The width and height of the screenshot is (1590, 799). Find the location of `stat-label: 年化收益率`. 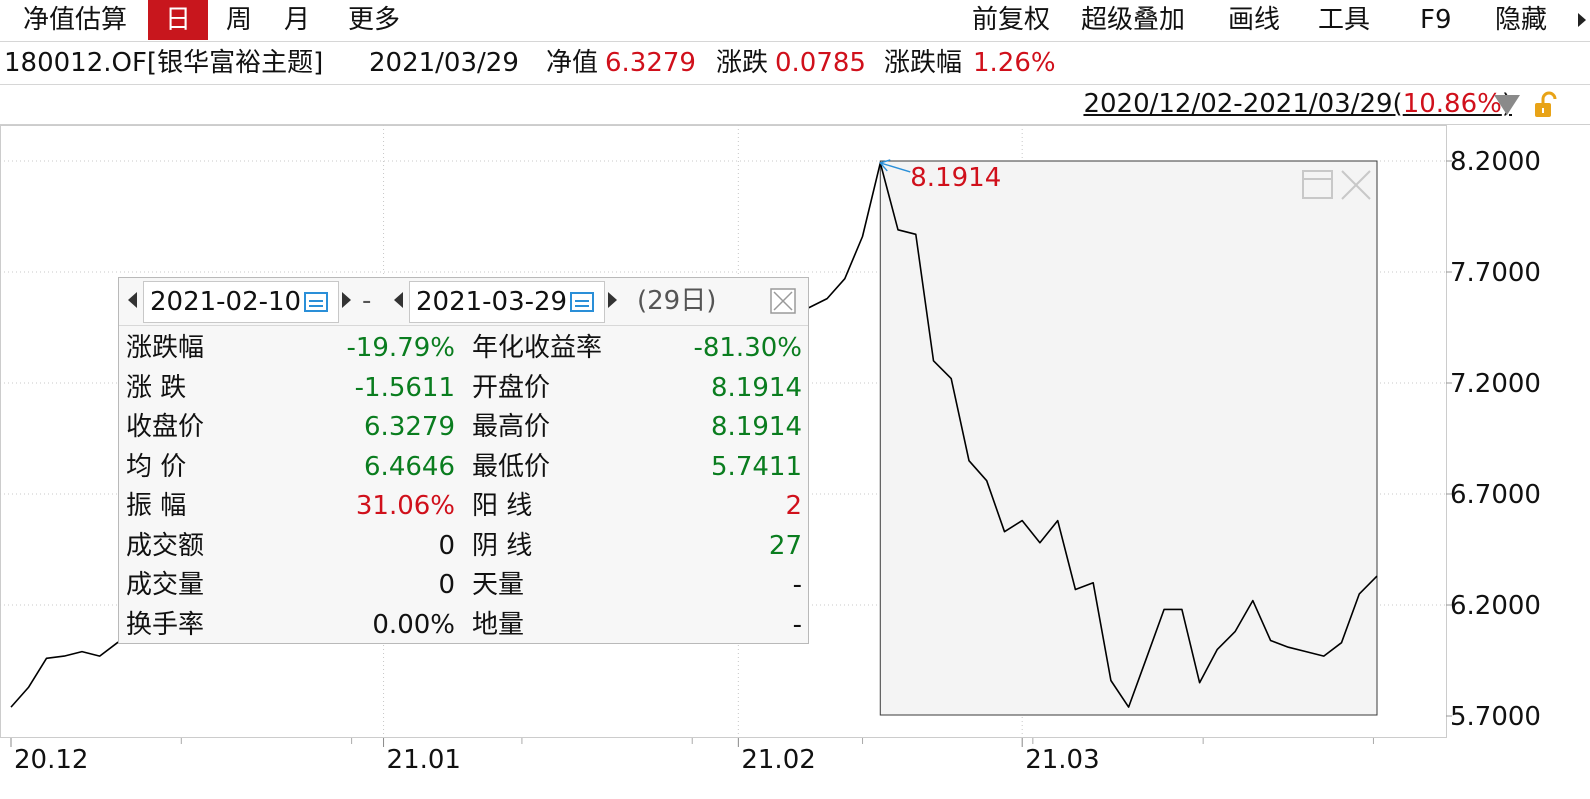

stat-label: 年化收益率 is located at coordinates (537, 348).